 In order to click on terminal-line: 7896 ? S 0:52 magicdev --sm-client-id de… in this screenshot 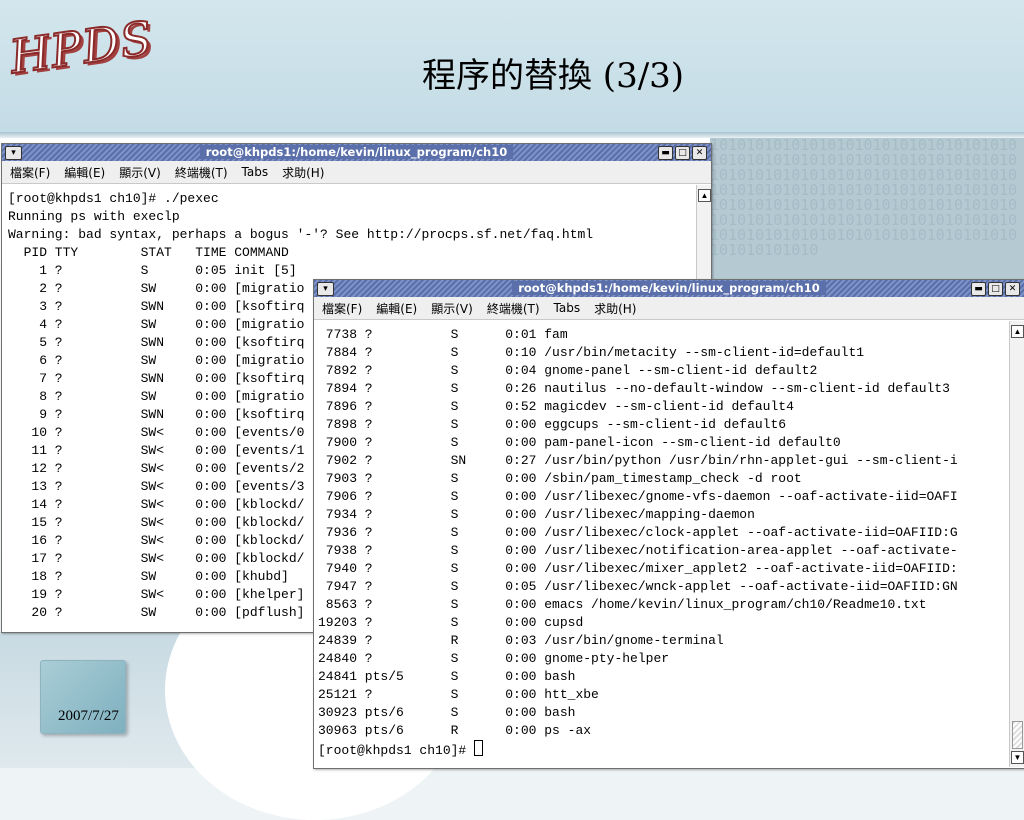, I will do `click(556, 406)`.